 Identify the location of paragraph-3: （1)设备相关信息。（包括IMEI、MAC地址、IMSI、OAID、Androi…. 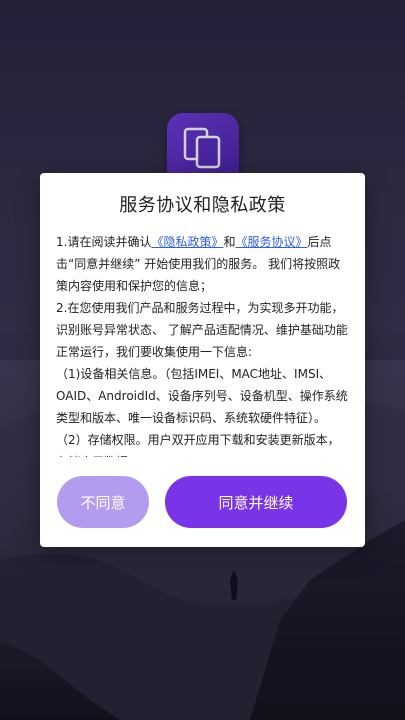
(202, 396).